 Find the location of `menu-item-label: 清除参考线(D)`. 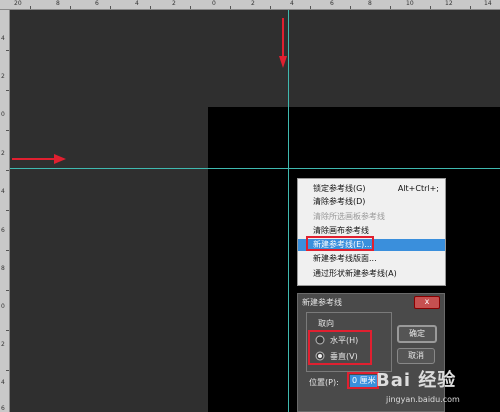

menu-item-label: 清除参考线(D) is located at coordinates (339, 201).